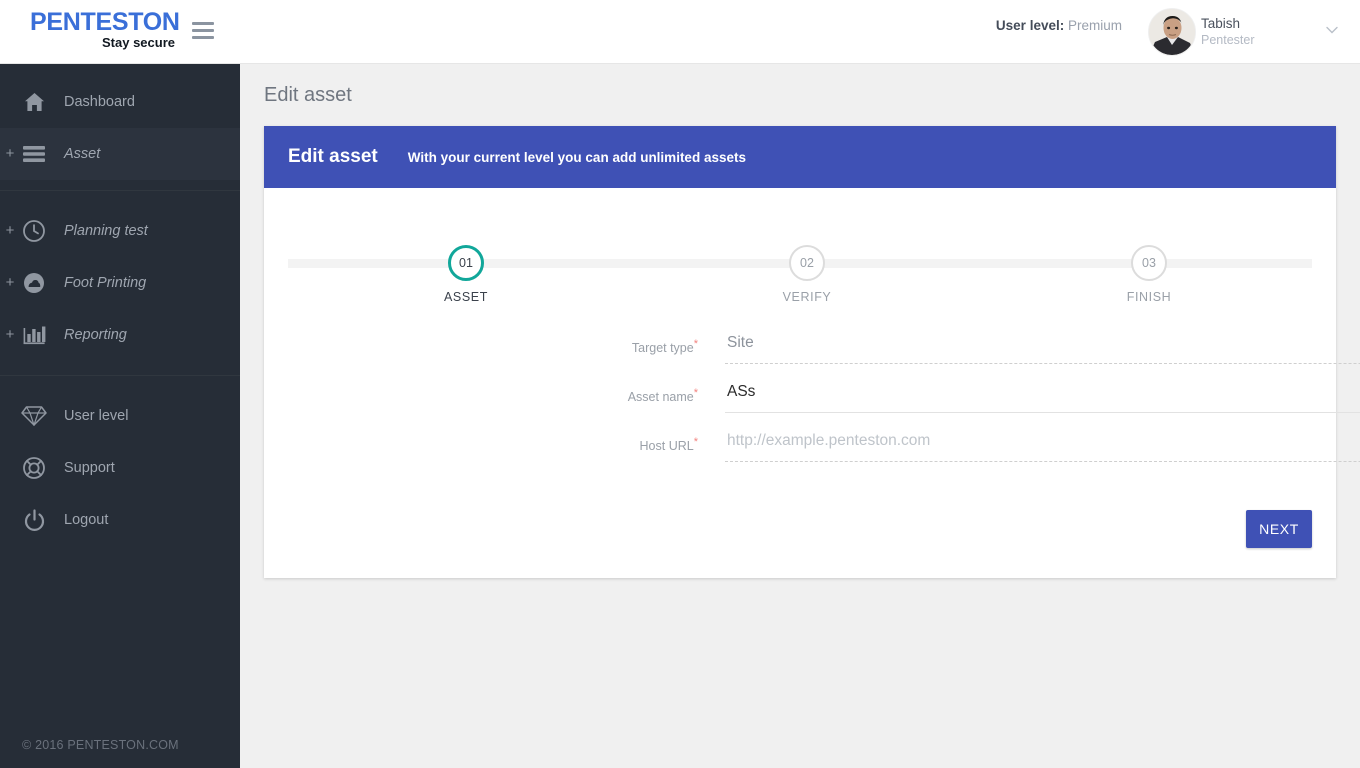 The image size is (1360, 768). I want to click on field-row-host-url: Host URL* http://example.penteston.com, so click(812, 450).